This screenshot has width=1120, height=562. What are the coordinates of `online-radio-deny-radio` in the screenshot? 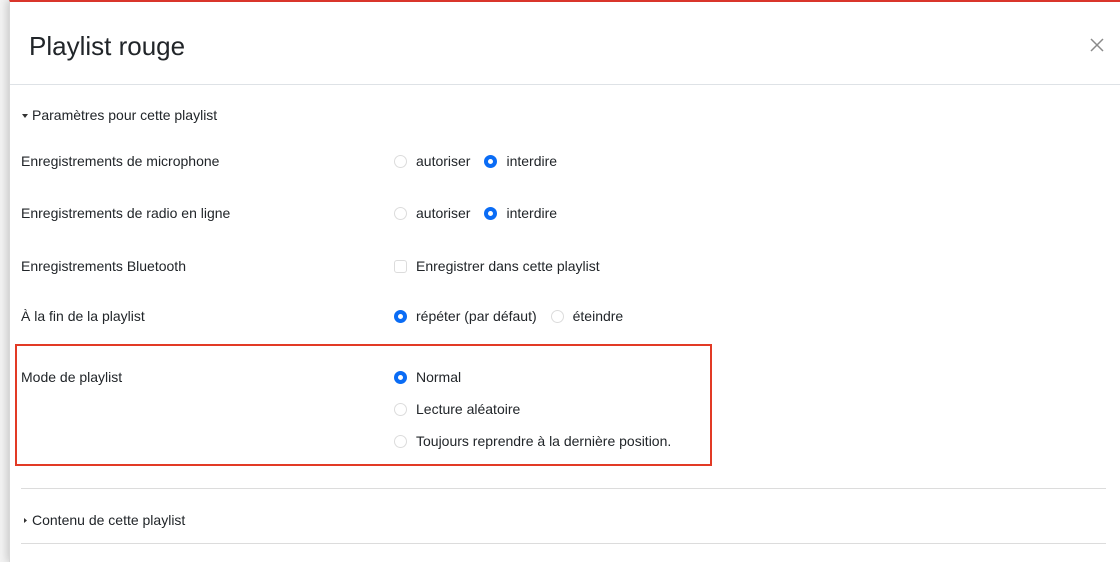 It's located at (491, 213).